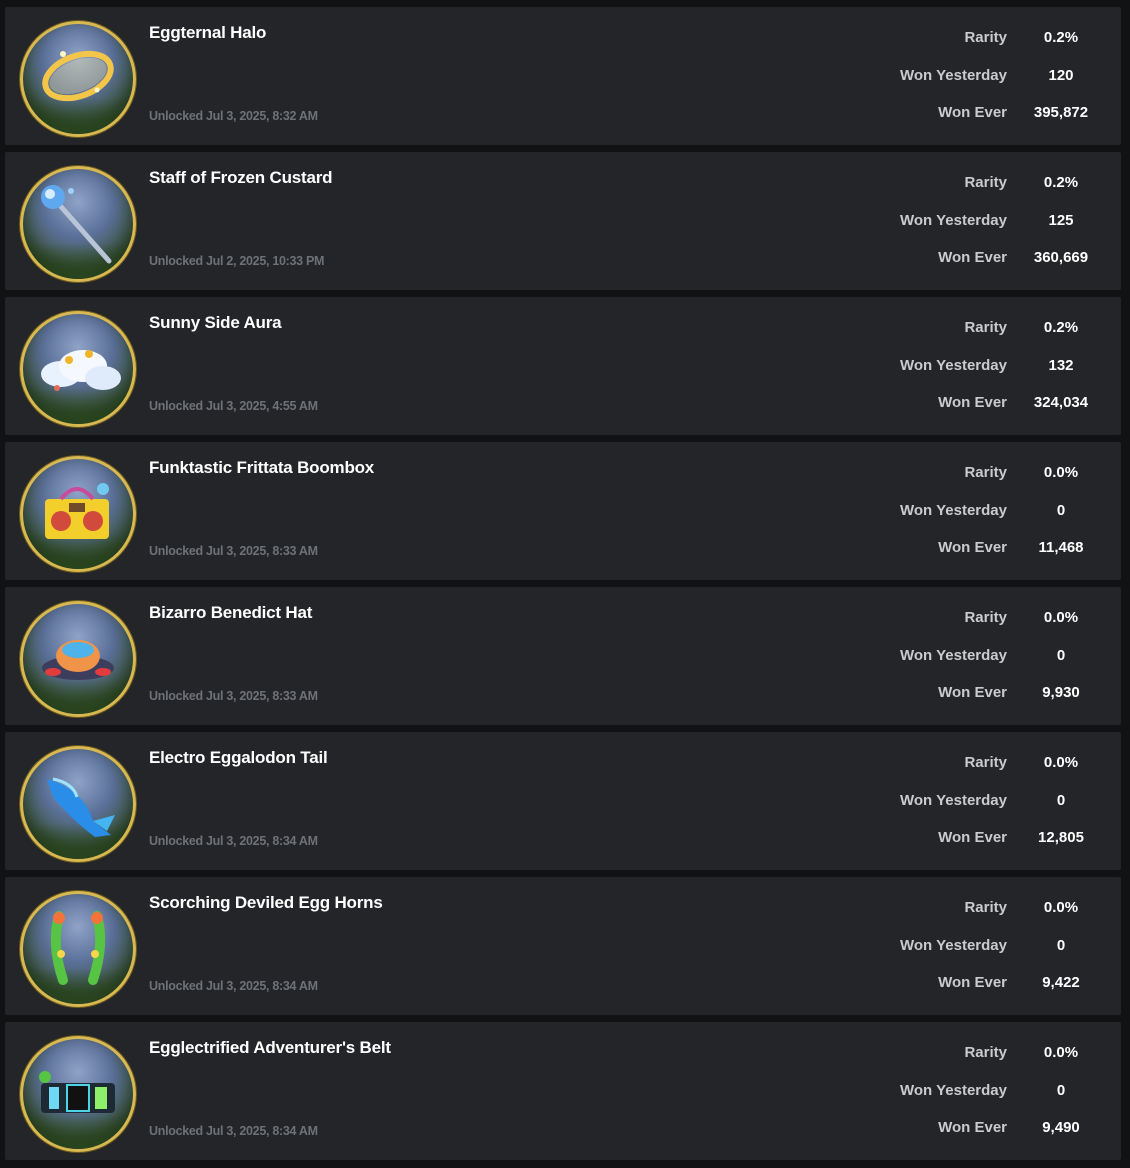 Image resolution: width=1130 pixels, height=1168 pixels. I want to click on badge-name: Staff of Frozen Custard, so click(241, 178).